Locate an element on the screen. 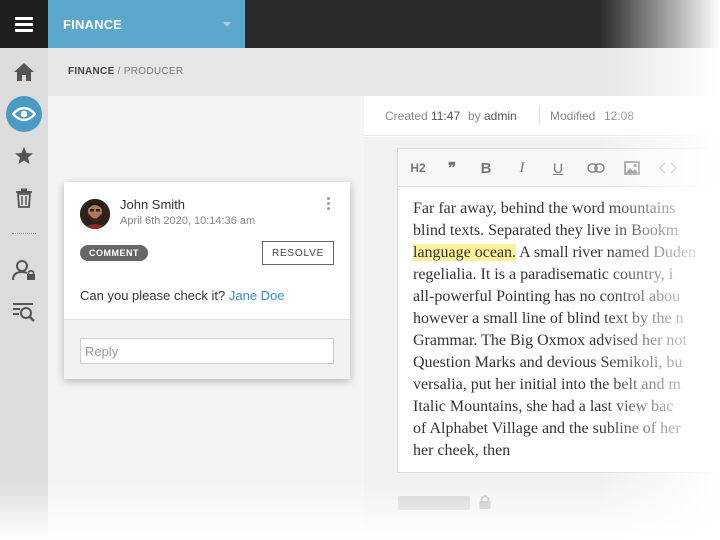 This screenshot has height=540, width=720. user-avatar-image is located at coordinates (95, 214).